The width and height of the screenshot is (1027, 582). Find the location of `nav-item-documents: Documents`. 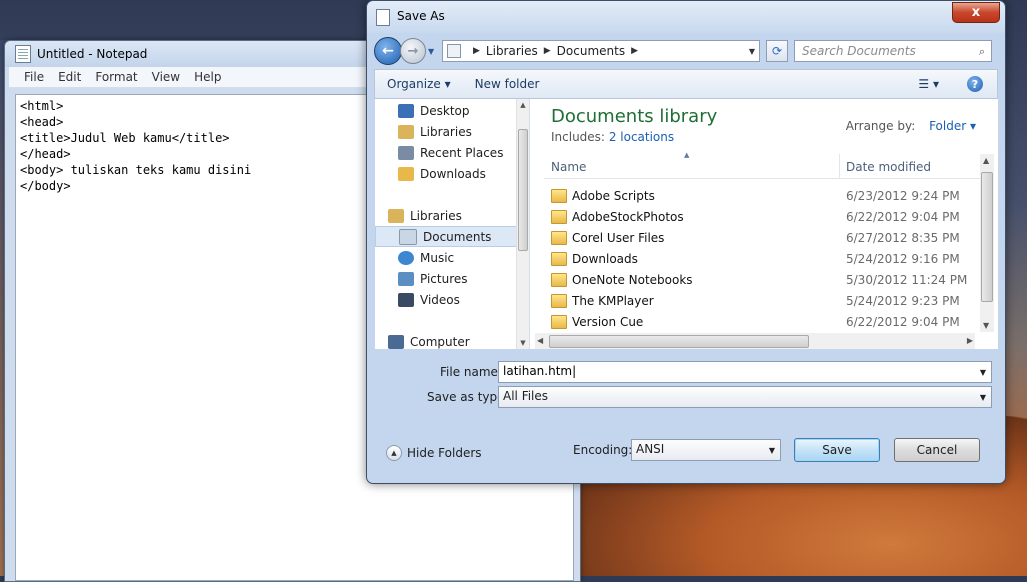

nav-item-documents: Documents is located at coordinates (446, 236).